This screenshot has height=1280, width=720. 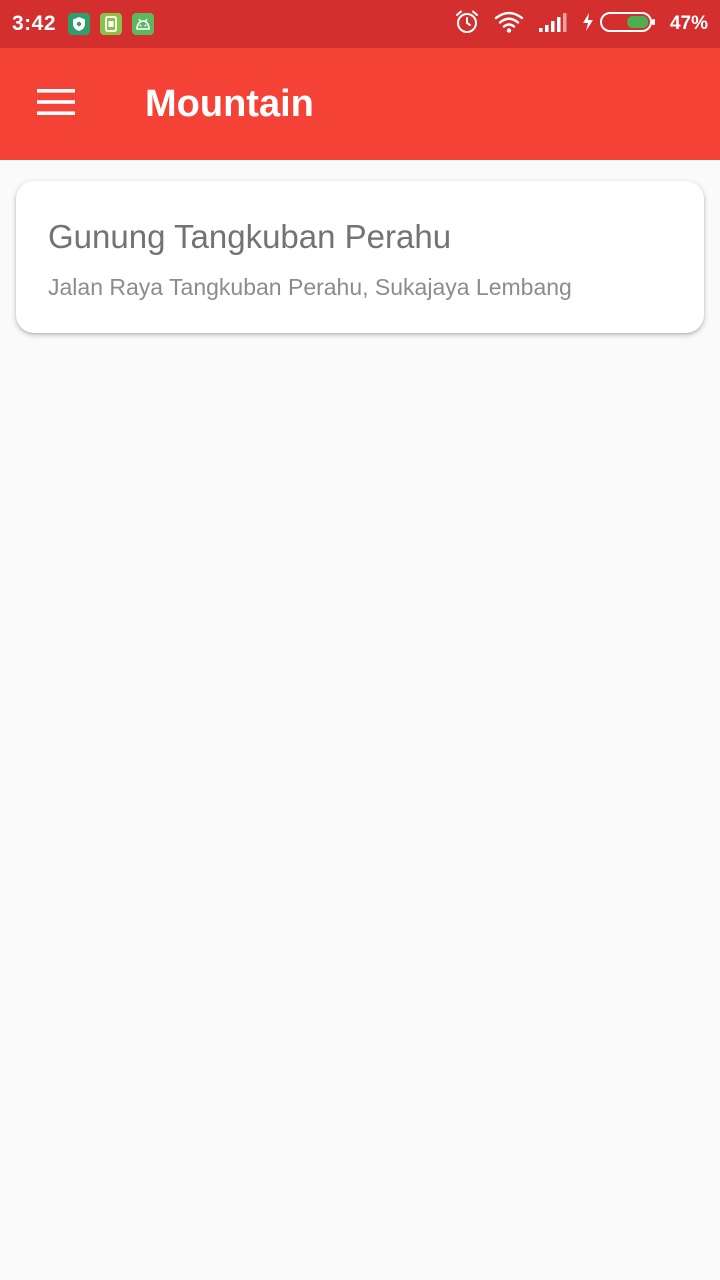 What do you see at coordinates (360, 104) in the screenshot?
I see `app-bar: Mountain` at bounding box center [360, 104].